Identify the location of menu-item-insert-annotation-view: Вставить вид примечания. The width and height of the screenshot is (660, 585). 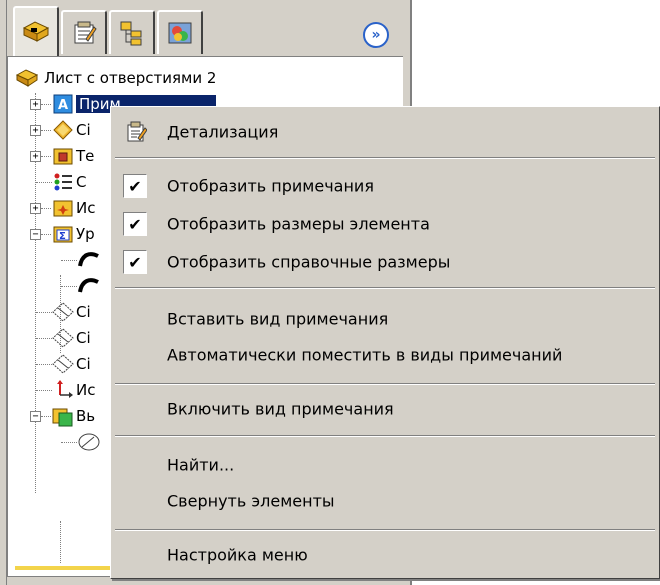
(385, 319).